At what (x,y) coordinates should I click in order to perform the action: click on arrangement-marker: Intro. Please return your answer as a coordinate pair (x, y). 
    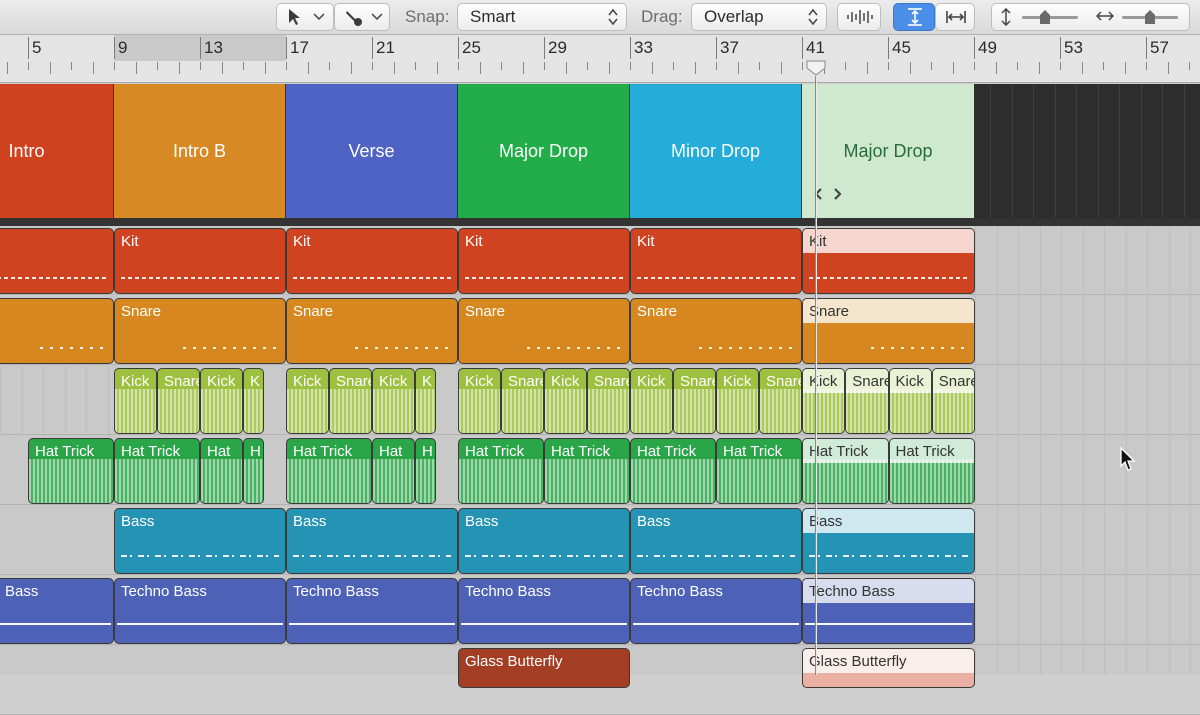
    Looking at the image, I should click on (57, 151).